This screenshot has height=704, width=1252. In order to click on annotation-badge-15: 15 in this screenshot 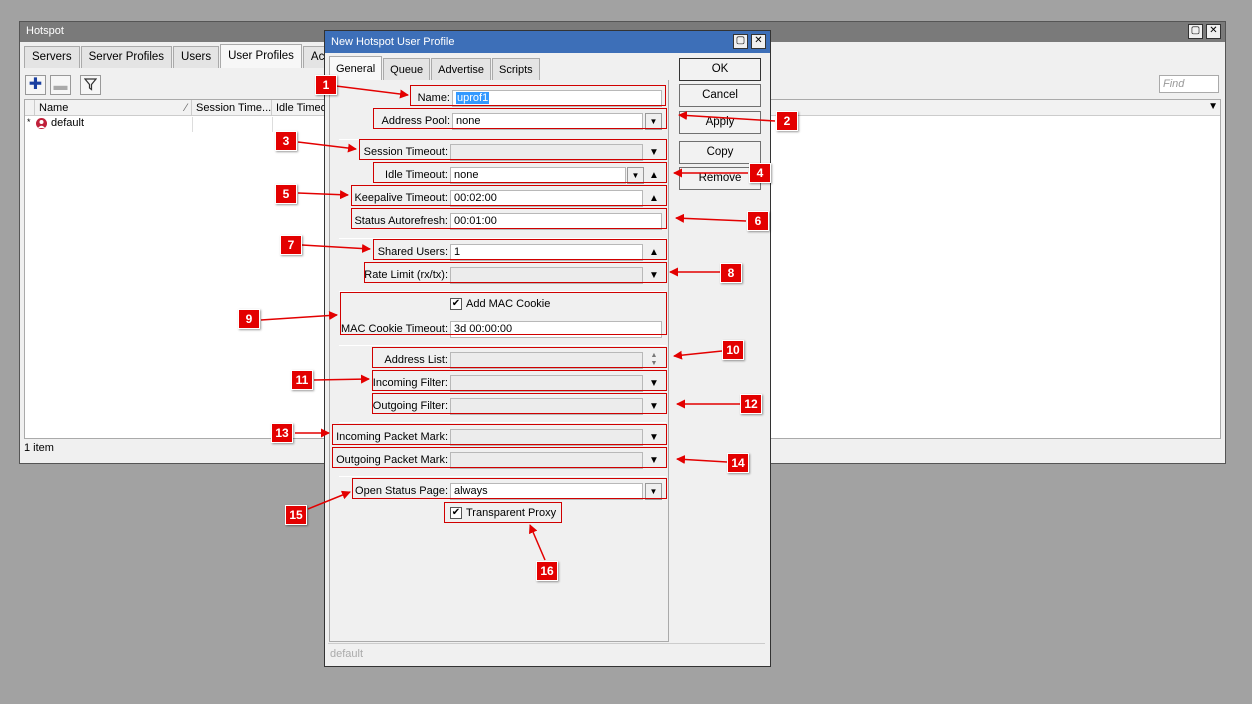, I will do `click(296, 515)`.